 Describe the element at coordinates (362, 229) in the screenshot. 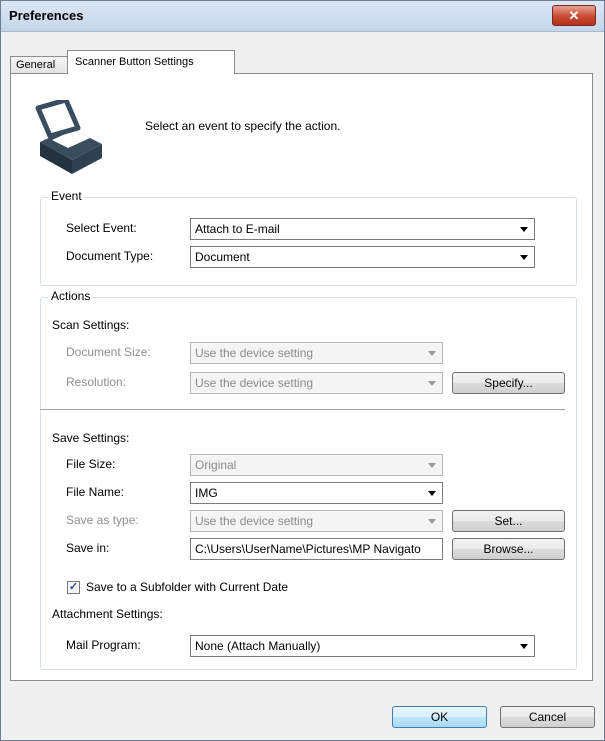

I see `select-event-dropdown: Attach to E-mail` at that location.